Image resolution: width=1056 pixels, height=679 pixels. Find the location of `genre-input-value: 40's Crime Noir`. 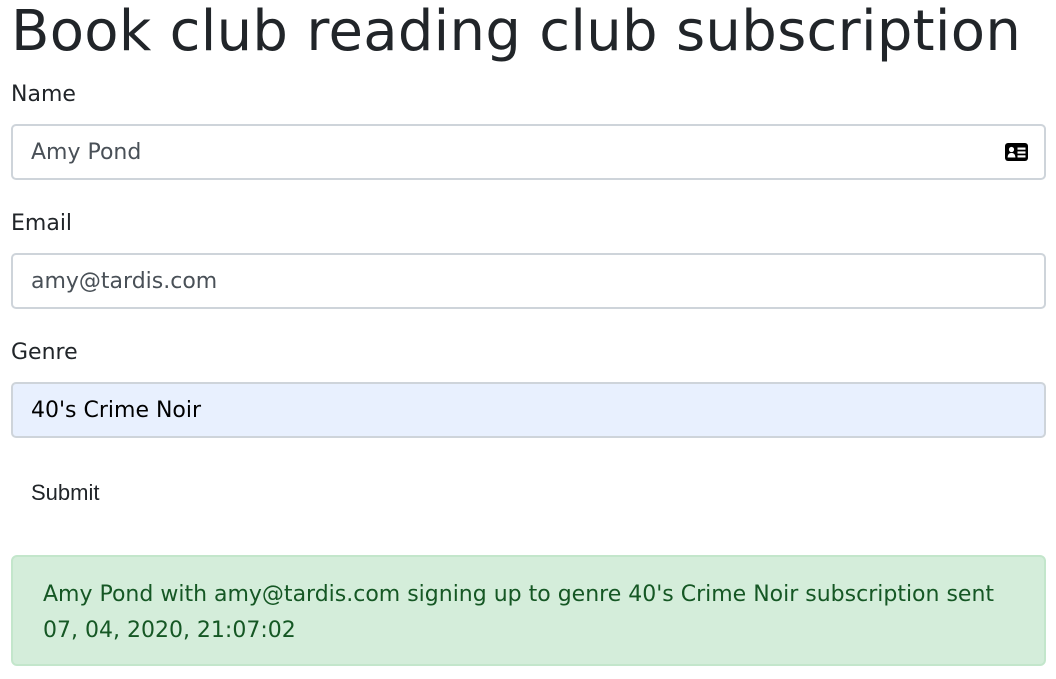

genre-input-value: 40's Crime Noir is located at coordinates (116, 410).